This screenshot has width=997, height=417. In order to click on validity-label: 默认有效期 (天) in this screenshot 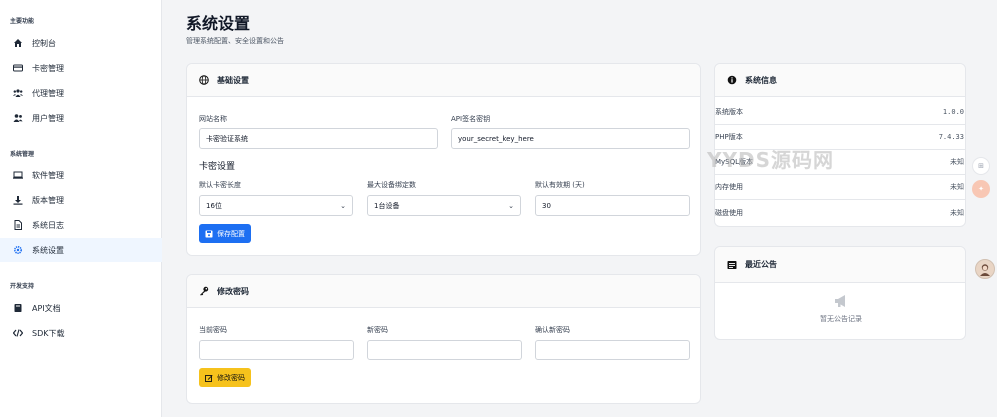, I will do `click(560, 185)`.